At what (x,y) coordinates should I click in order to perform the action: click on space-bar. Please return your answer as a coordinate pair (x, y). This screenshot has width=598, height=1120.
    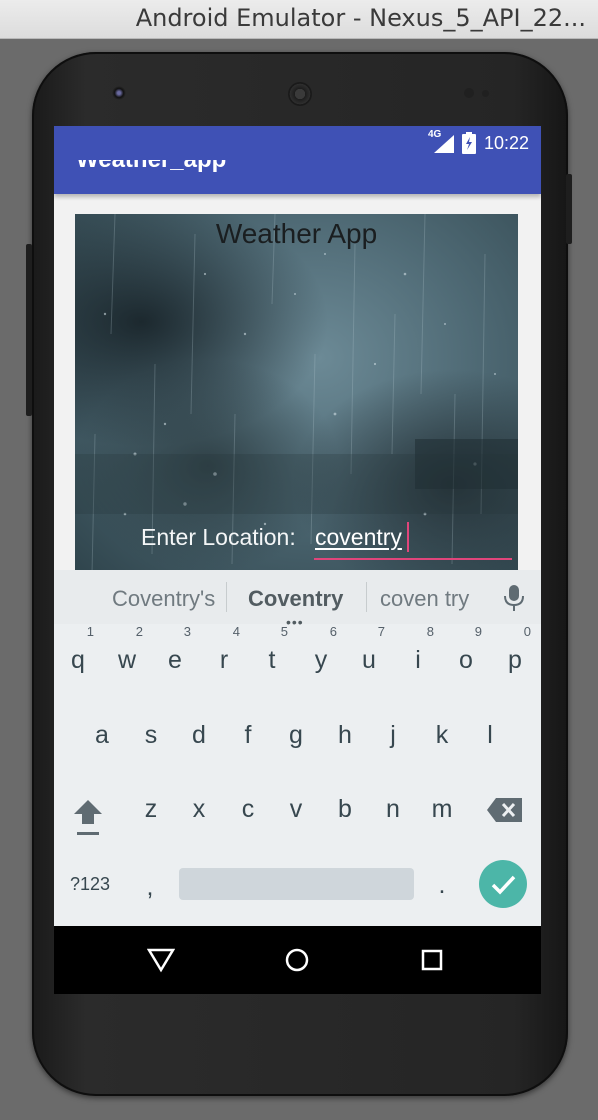
    Looking at the image, I should click on (296, 884).